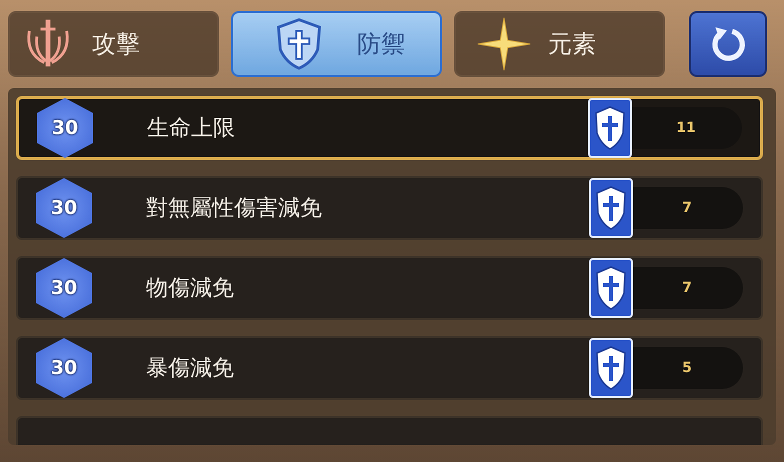 This screenshot has width=784, height=462. What do you see at coordinates (113, 44) in the screenshot?
I see `category-tab: 攻擊` at bounding box center [113, 44].